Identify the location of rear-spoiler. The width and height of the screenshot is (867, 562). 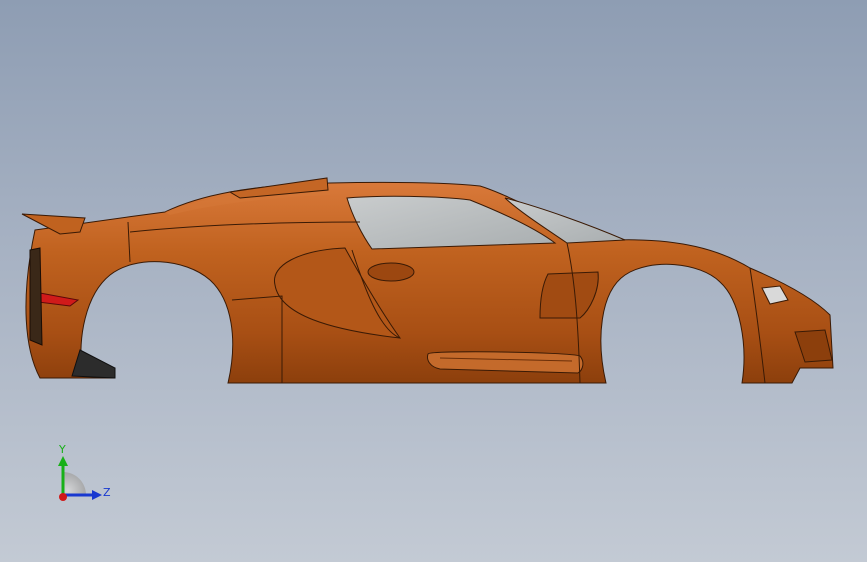
(53, 224).